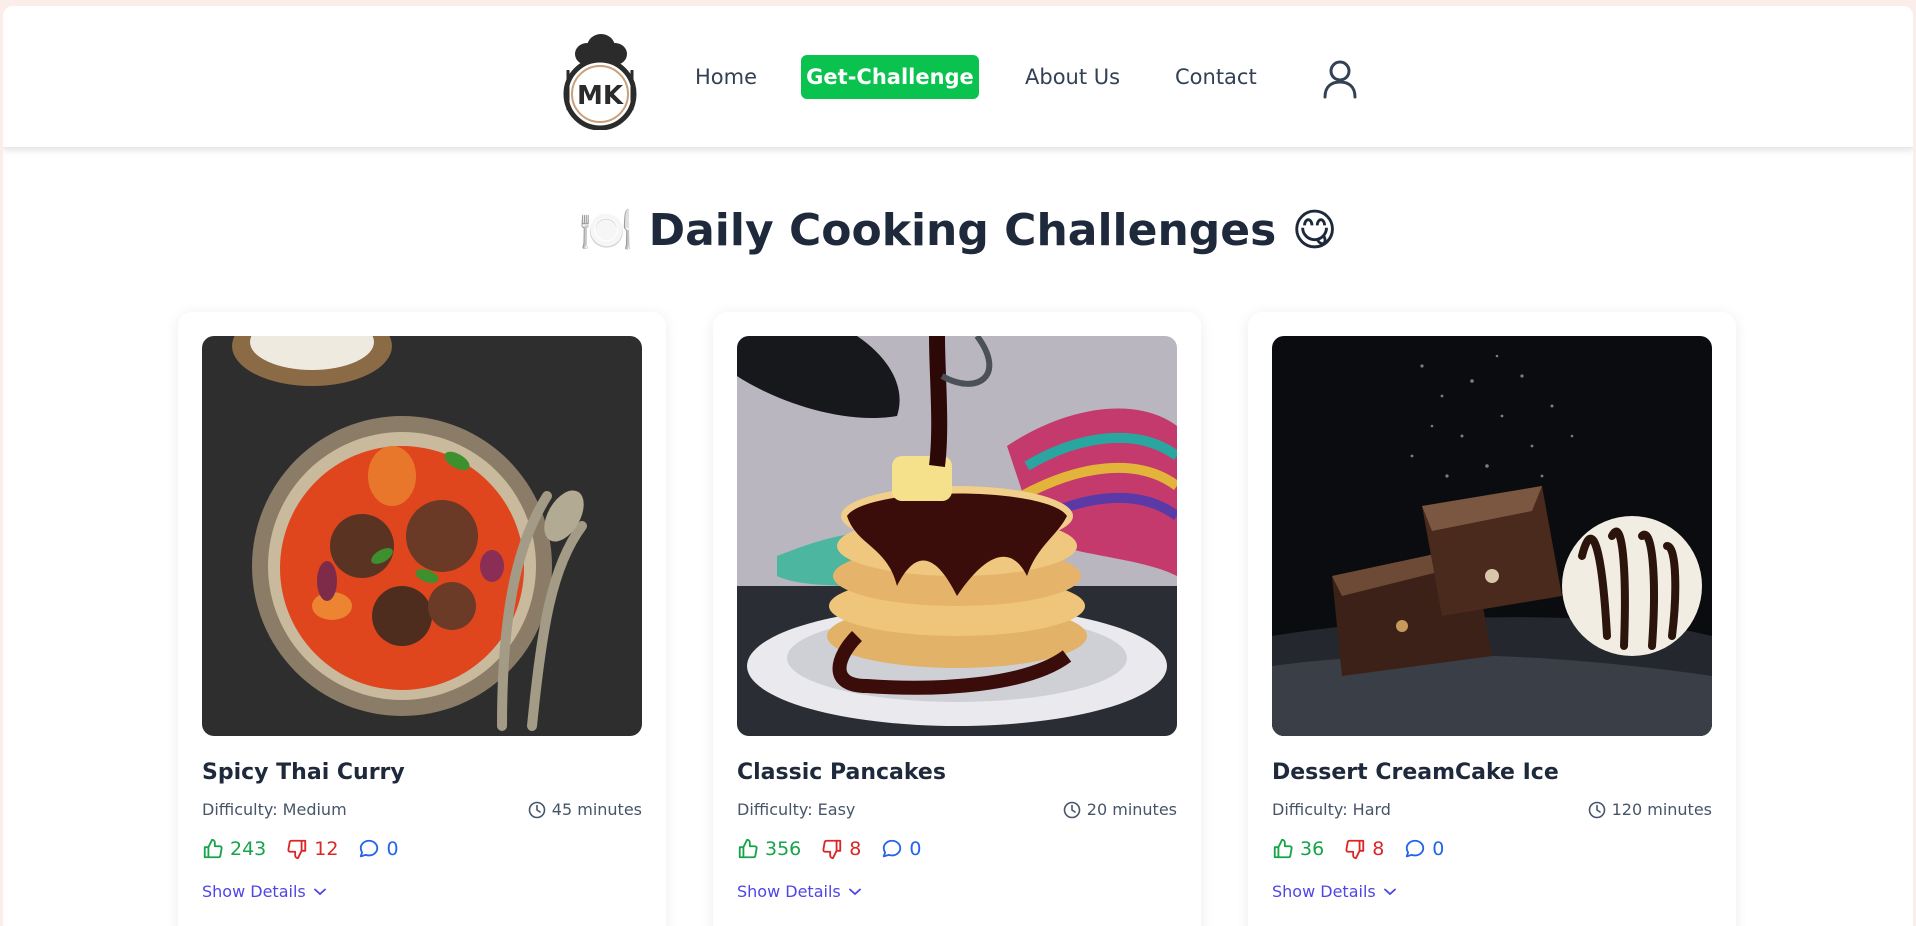 The image size is (1916, 926). Describe the element at coordinates (1072, 77) in the screenshot. I see `nav-about-link: About Us` at that location.